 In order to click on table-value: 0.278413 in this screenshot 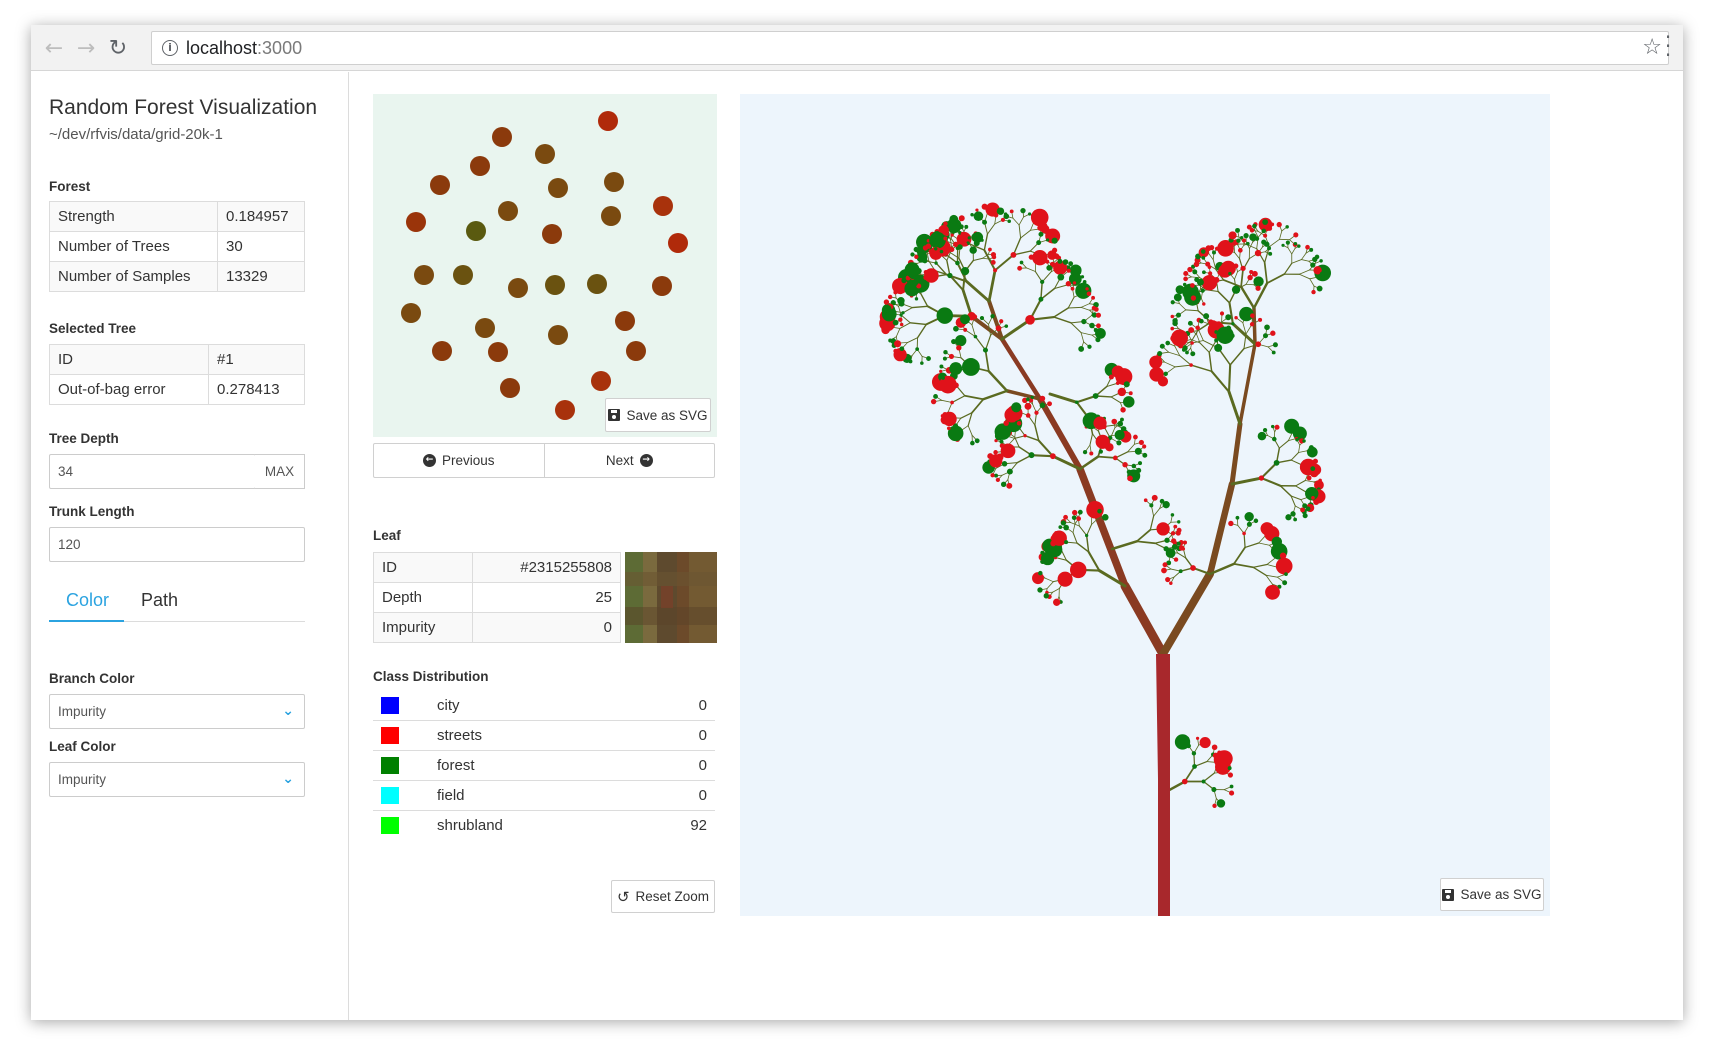, I will do `click(256, 389)`.